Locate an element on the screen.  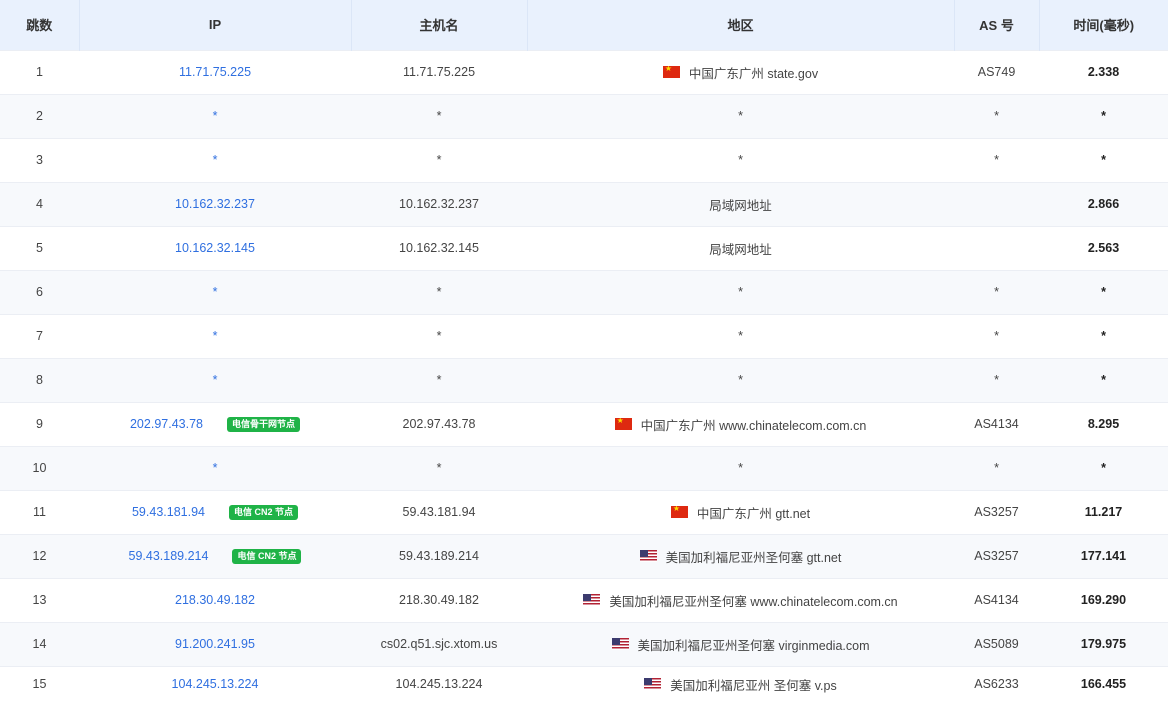
ip-link: 104.245.13.224 is located at coordinates (215, 684).